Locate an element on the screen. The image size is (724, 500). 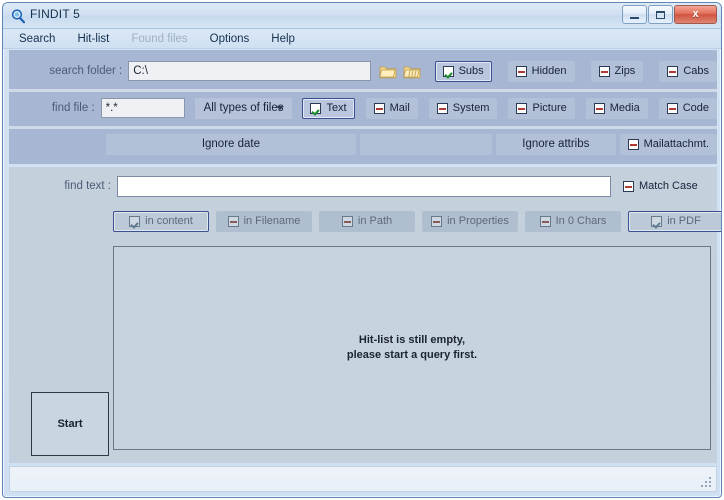
scope-button-in-chars: In 0 Chars is located at coordinates (573, 221).